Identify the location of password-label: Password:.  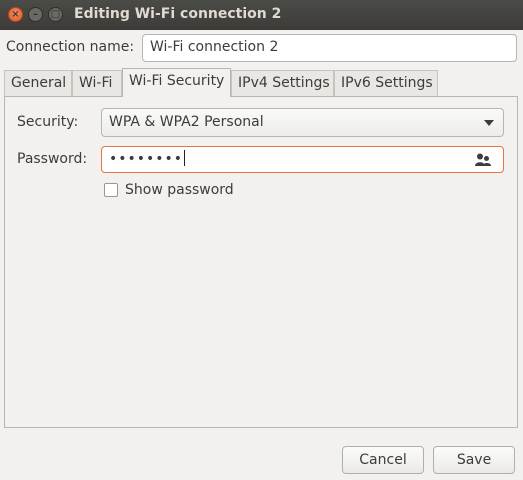
(52, 159).